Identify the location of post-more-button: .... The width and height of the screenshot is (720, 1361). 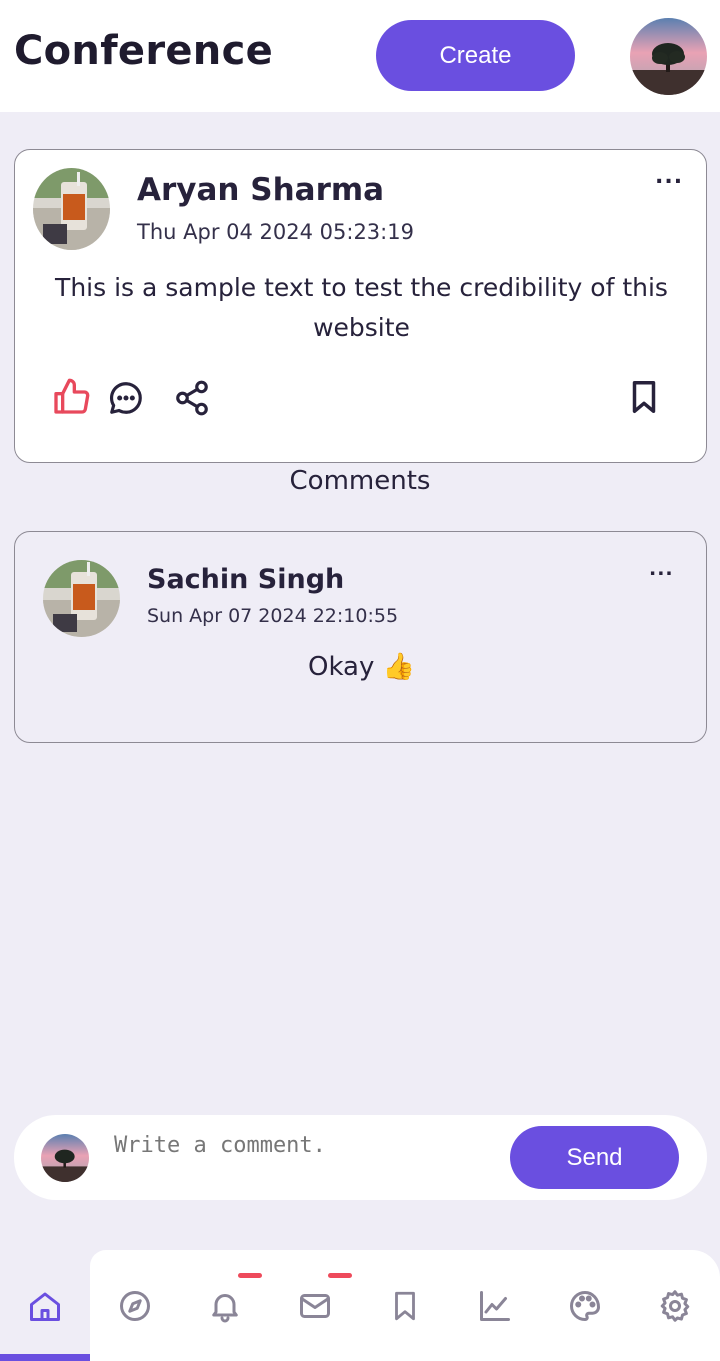
(669, 177).